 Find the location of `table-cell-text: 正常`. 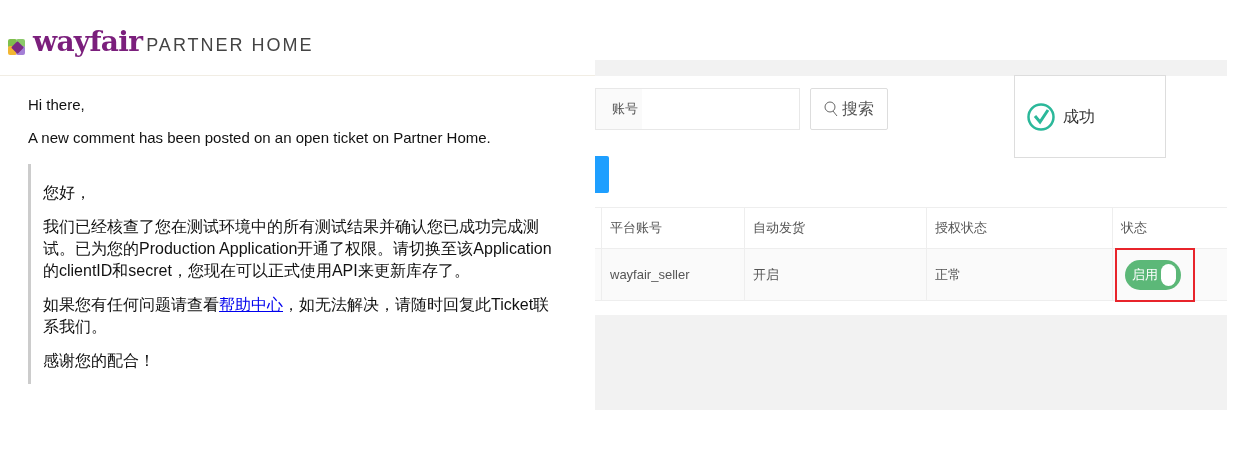

table-cell-text: 正常 is located at coordinates (948, 274).